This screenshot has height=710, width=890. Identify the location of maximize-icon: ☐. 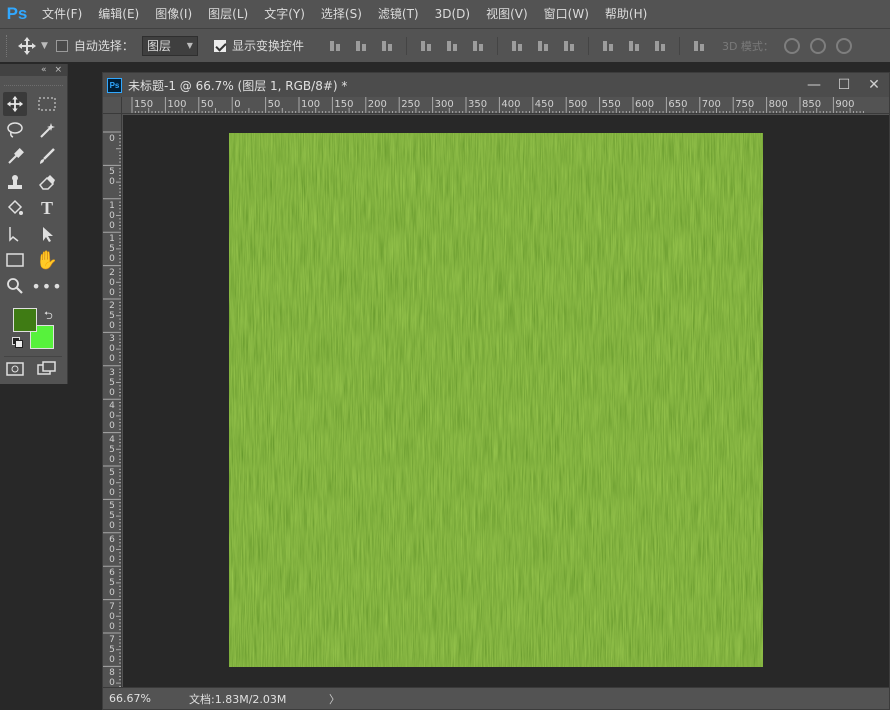
(844, 85).